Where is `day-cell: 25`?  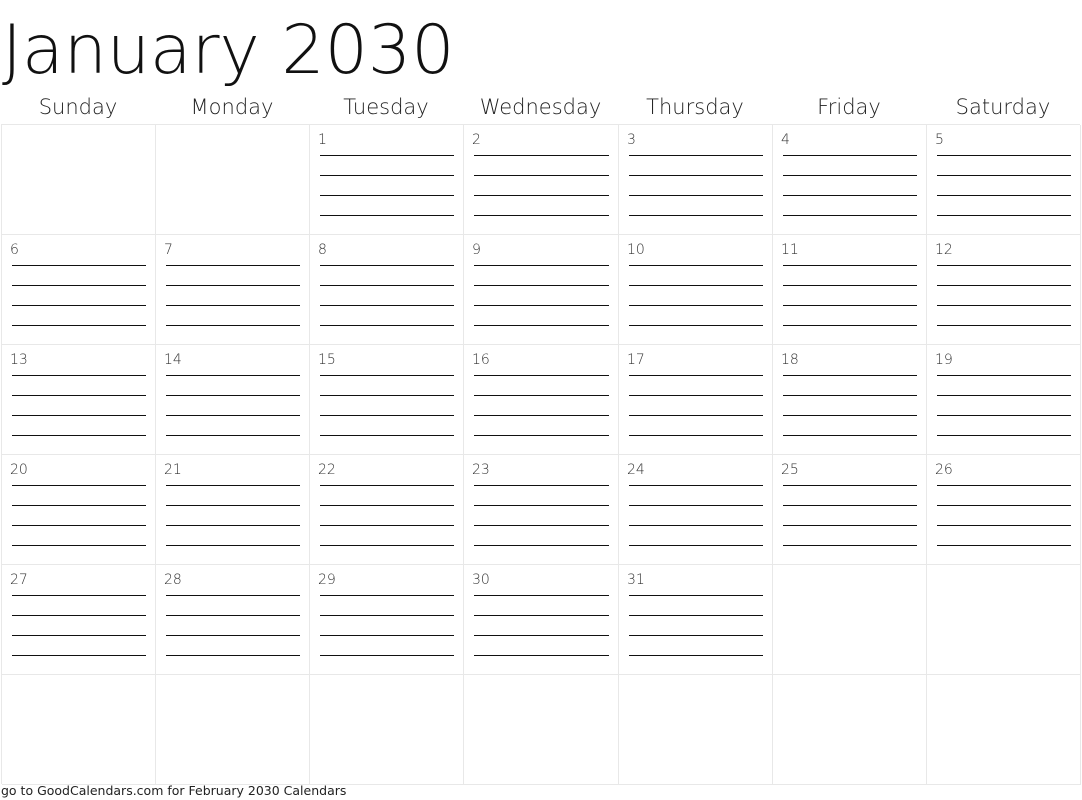 day-cell: 25 is located at coordinates (850, 510).